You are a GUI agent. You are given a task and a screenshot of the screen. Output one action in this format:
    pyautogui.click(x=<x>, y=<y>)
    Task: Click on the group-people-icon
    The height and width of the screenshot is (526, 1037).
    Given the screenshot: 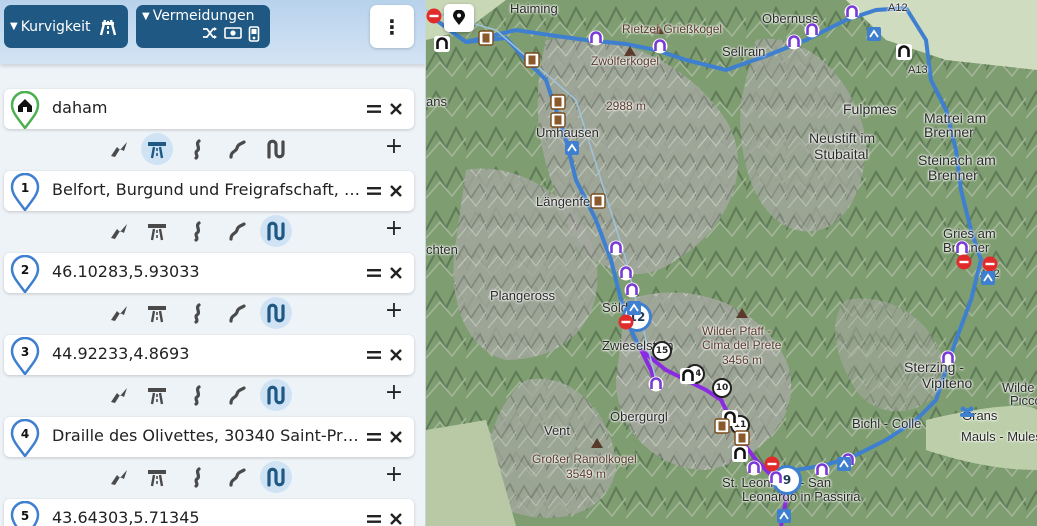 What is the action you would take?
    pyautogui.click(x=967, y=411)
    